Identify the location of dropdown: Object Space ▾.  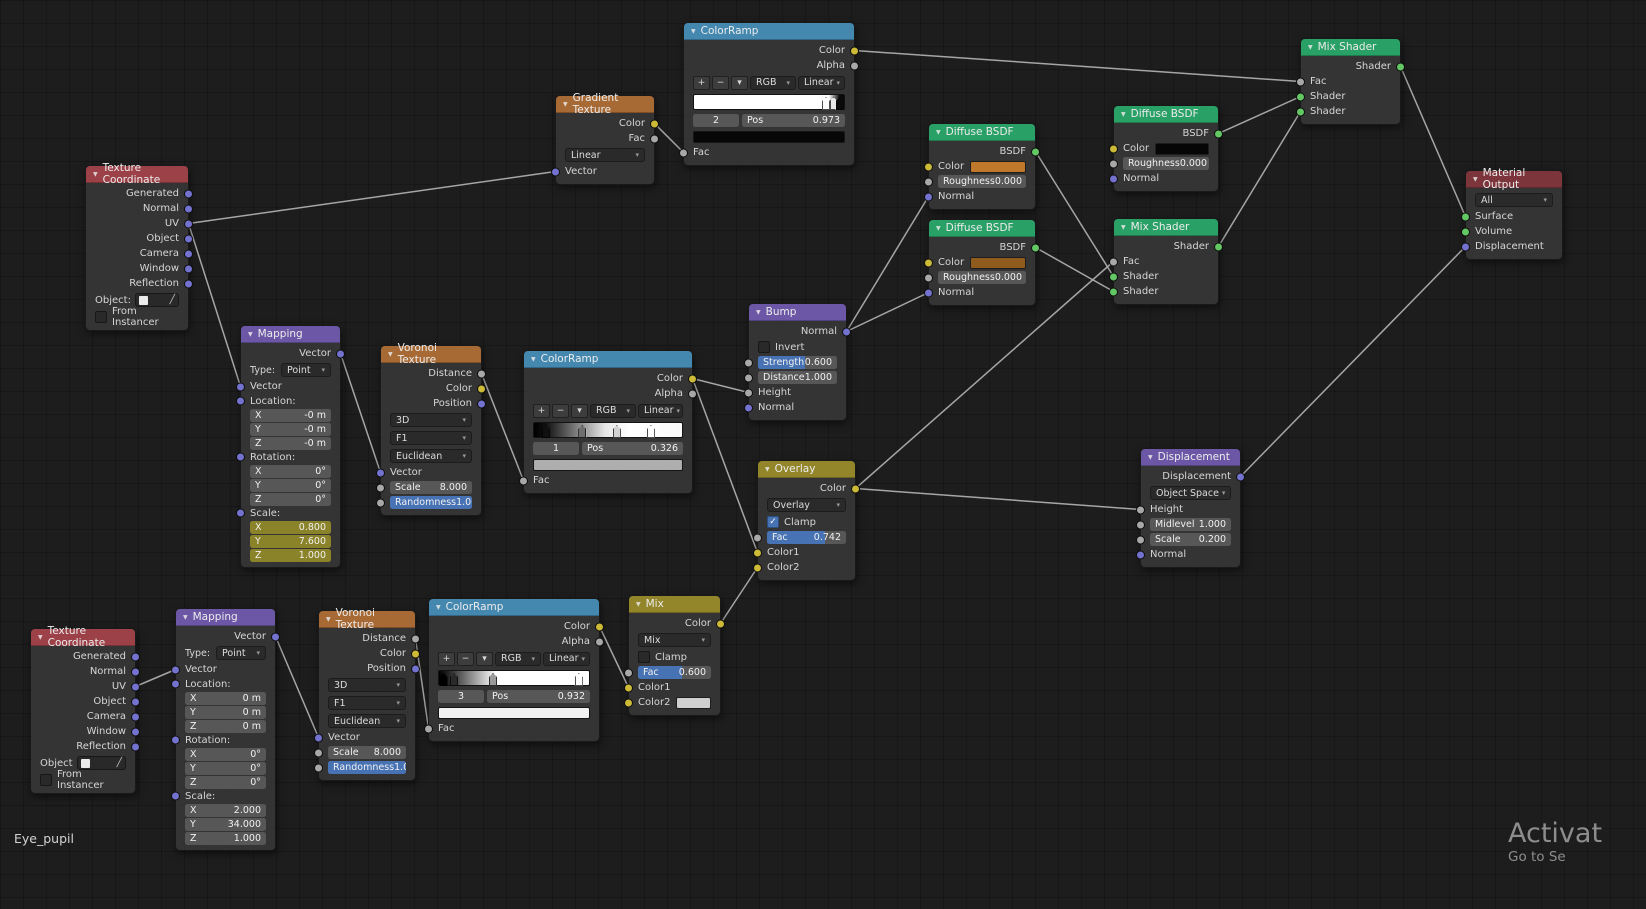
(1190, 493).